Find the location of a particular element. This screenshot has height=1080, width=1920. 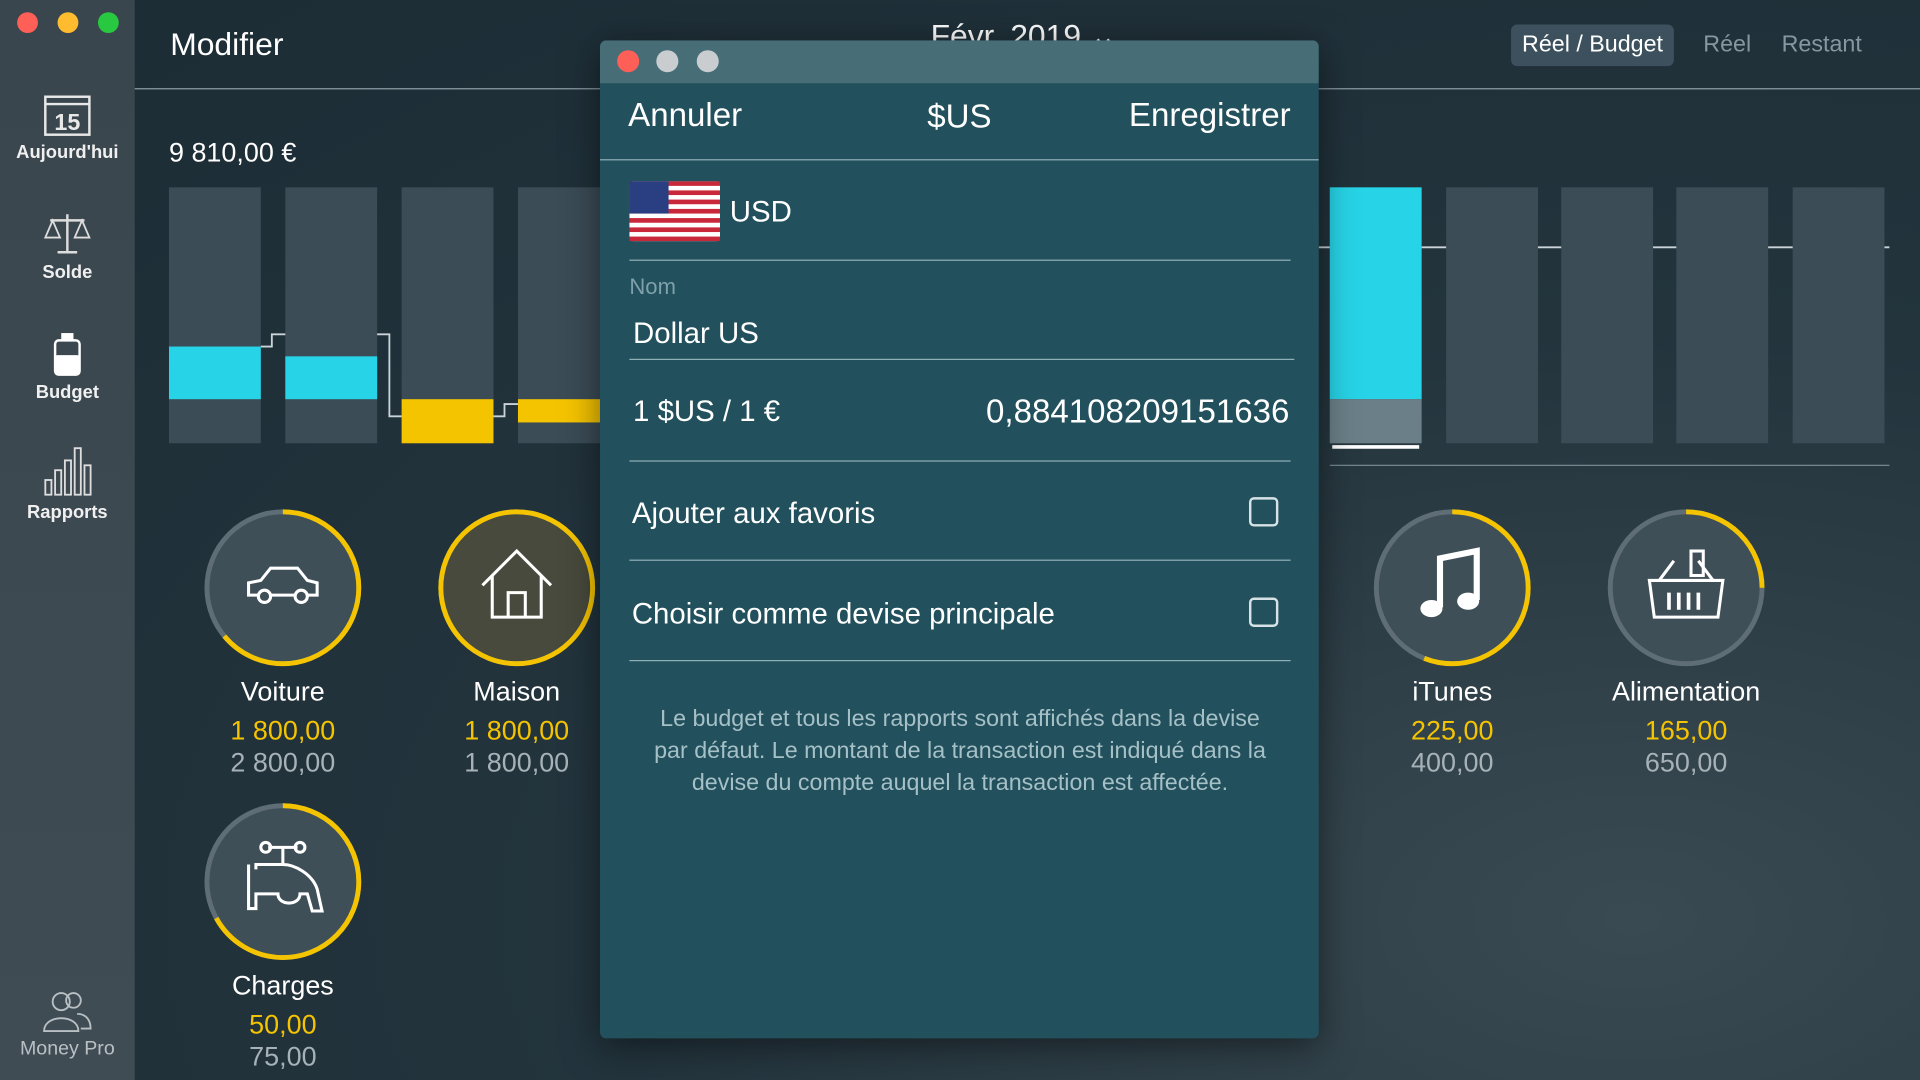

category-name: Charges is located at coordinates (282, 985).